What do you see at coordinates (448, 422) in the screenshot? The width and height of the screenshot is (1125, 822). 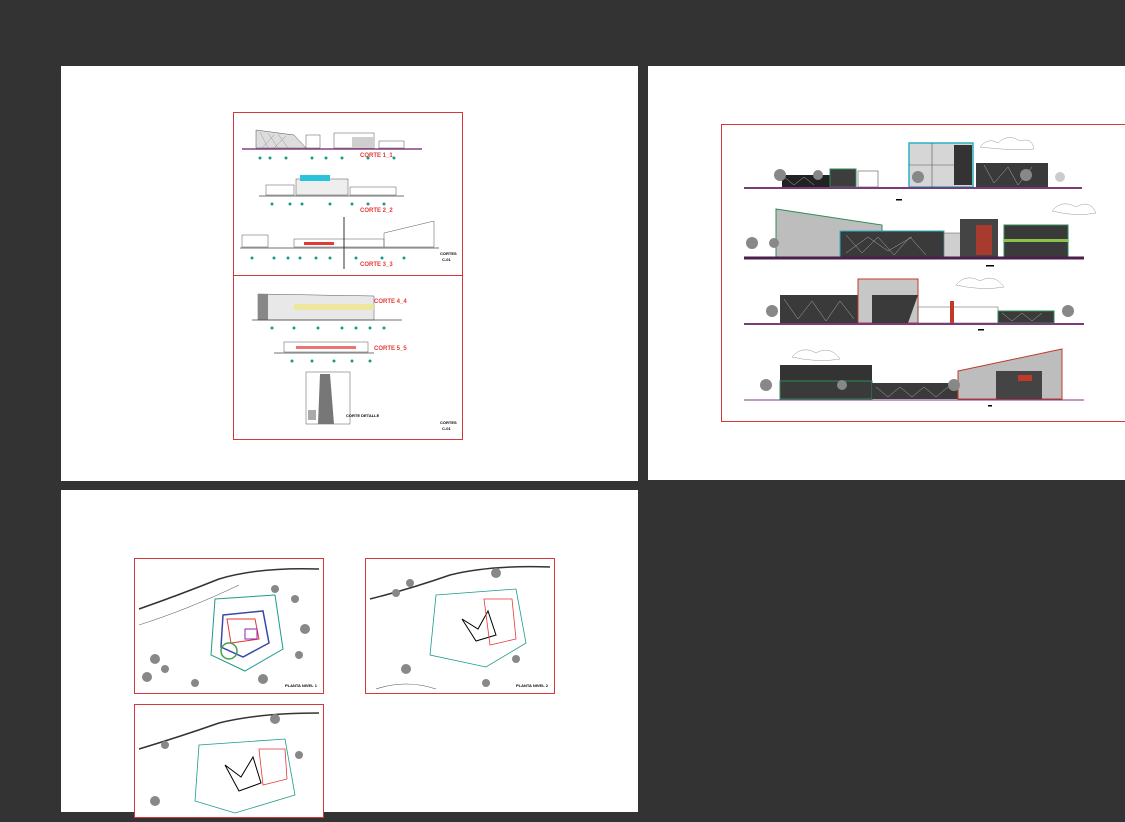 I see `sheet-stamp-title-2: CORTES` at bounding box center [448, 422].